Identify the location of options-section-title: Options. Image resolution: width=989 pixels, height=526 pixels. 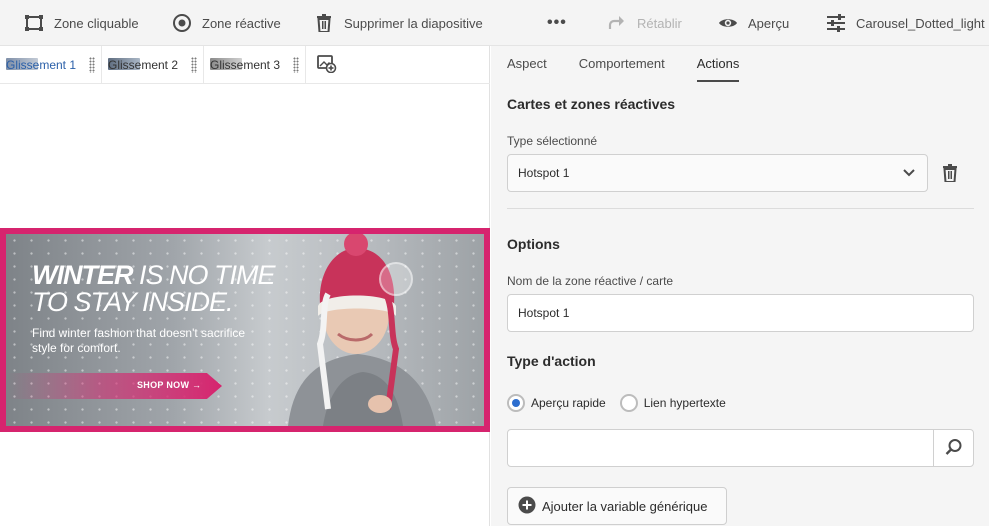
(533, 244).